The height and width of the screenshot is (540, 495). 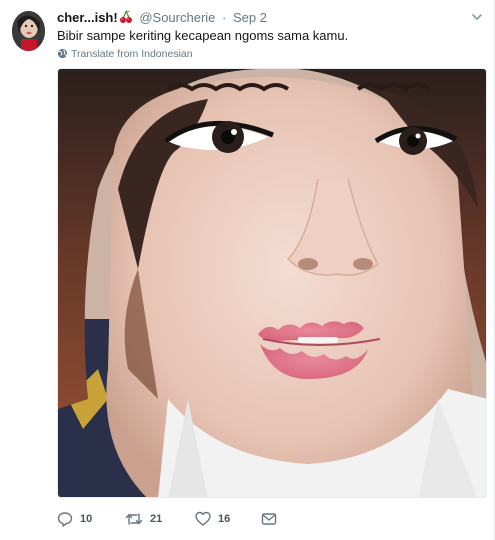 What do you see at coordinates (156, 519) in the screenshot?
I see `retweet-count: 21` at bounding box center [156, 519].